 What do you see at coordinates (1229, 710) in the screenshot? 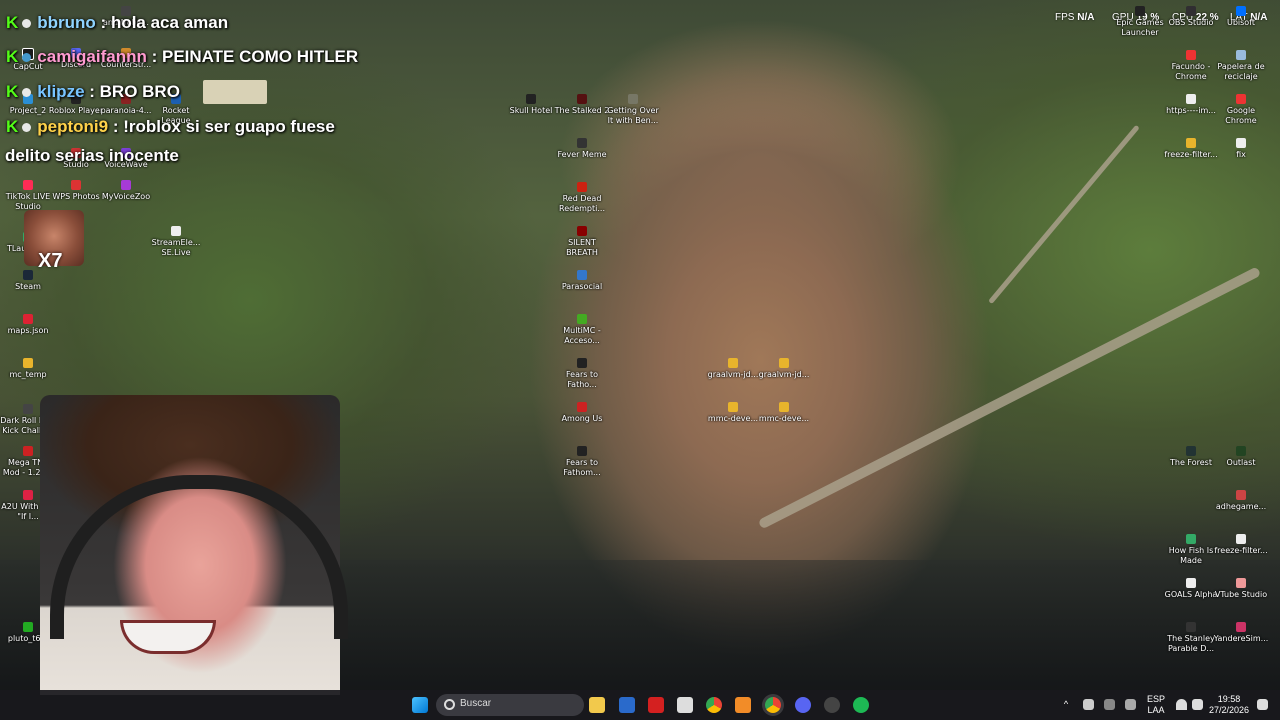
I see `clock-date: 27/2/2026` at bounding box center [1229, 710].